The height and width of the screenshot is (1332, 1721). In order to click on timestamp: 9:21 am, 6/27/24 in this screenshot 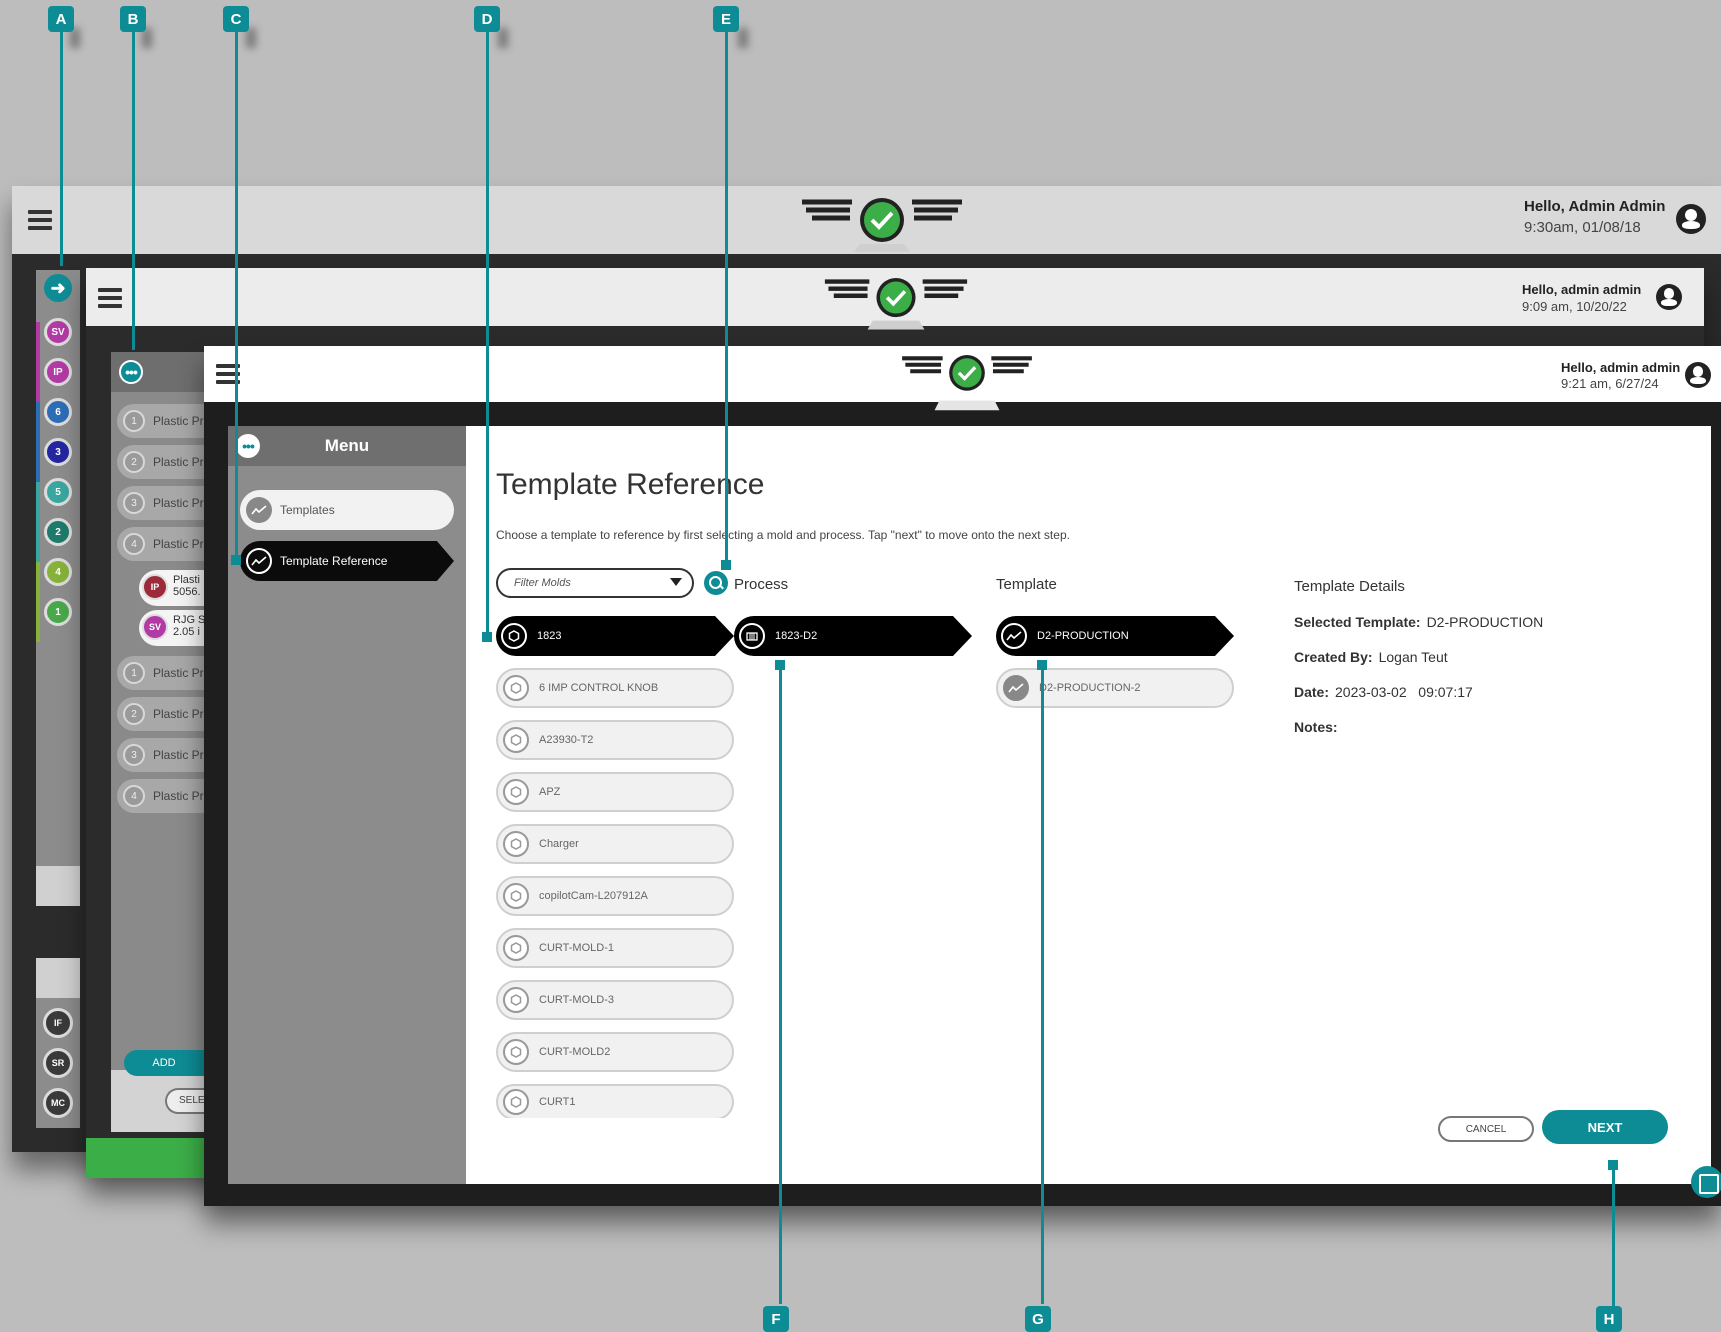, I will do `click(1610, 383)`.